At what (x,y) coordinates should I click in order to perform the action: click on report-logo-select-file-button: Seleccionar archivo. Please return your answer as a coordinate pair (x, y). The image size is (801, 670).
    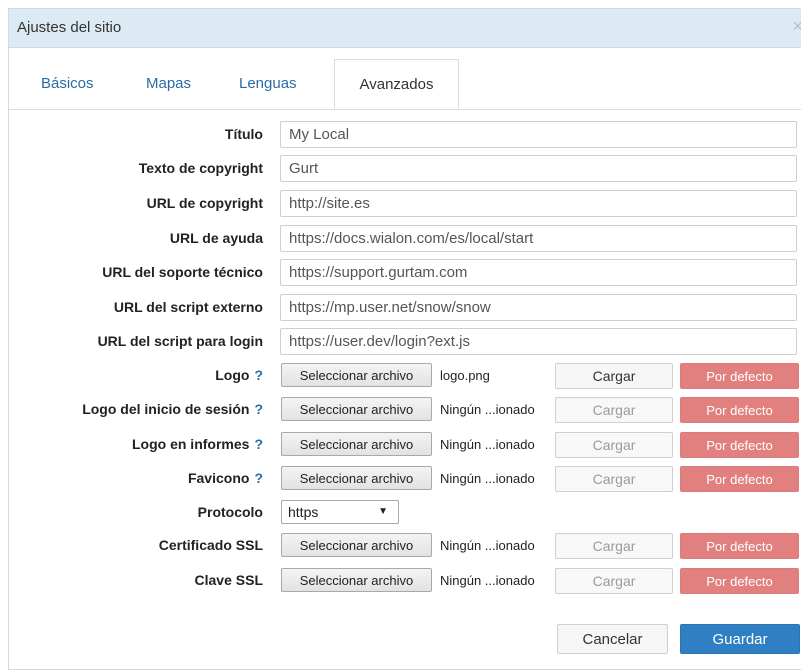
    Looking at the image, I should click on (356, 444).